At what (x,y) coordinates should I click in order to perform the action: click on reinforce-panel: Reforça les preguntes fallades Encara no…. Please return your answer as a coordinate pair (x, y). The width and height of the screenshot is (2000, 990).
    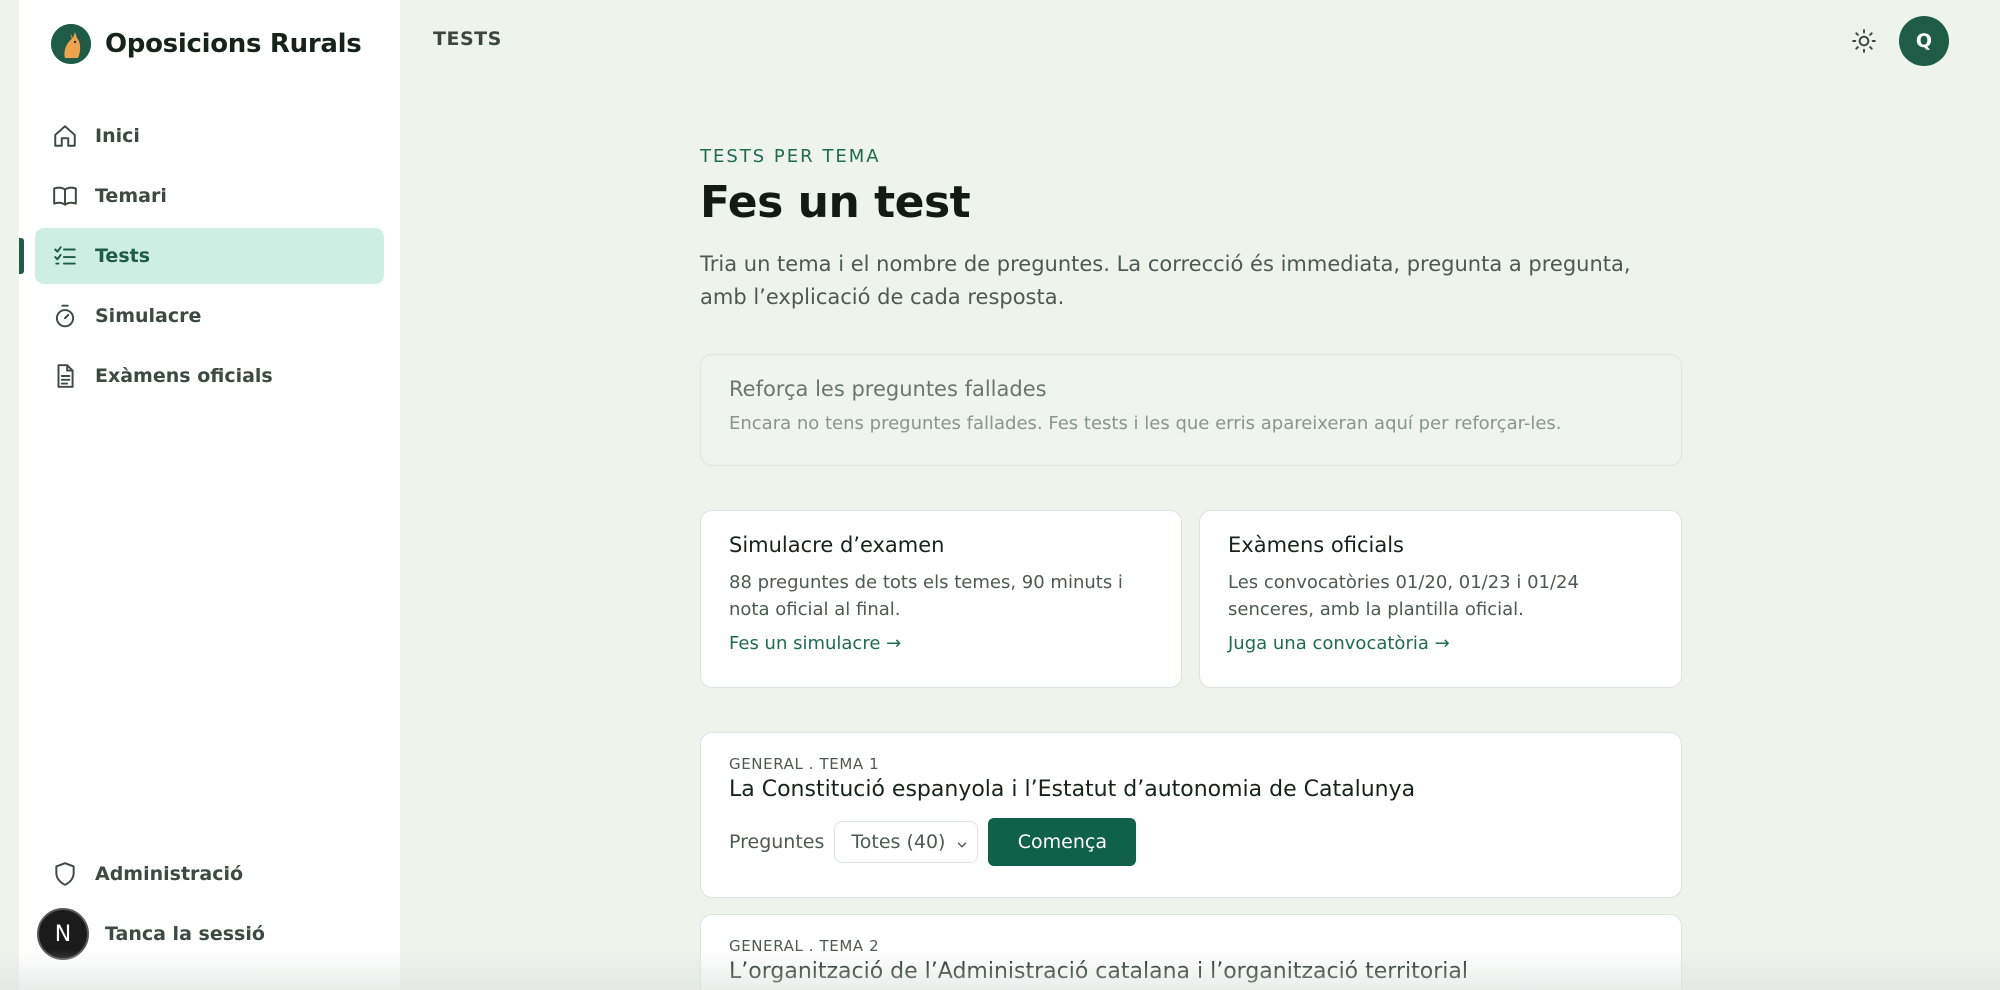
    Looking at the image, I should click on (1191, 410).